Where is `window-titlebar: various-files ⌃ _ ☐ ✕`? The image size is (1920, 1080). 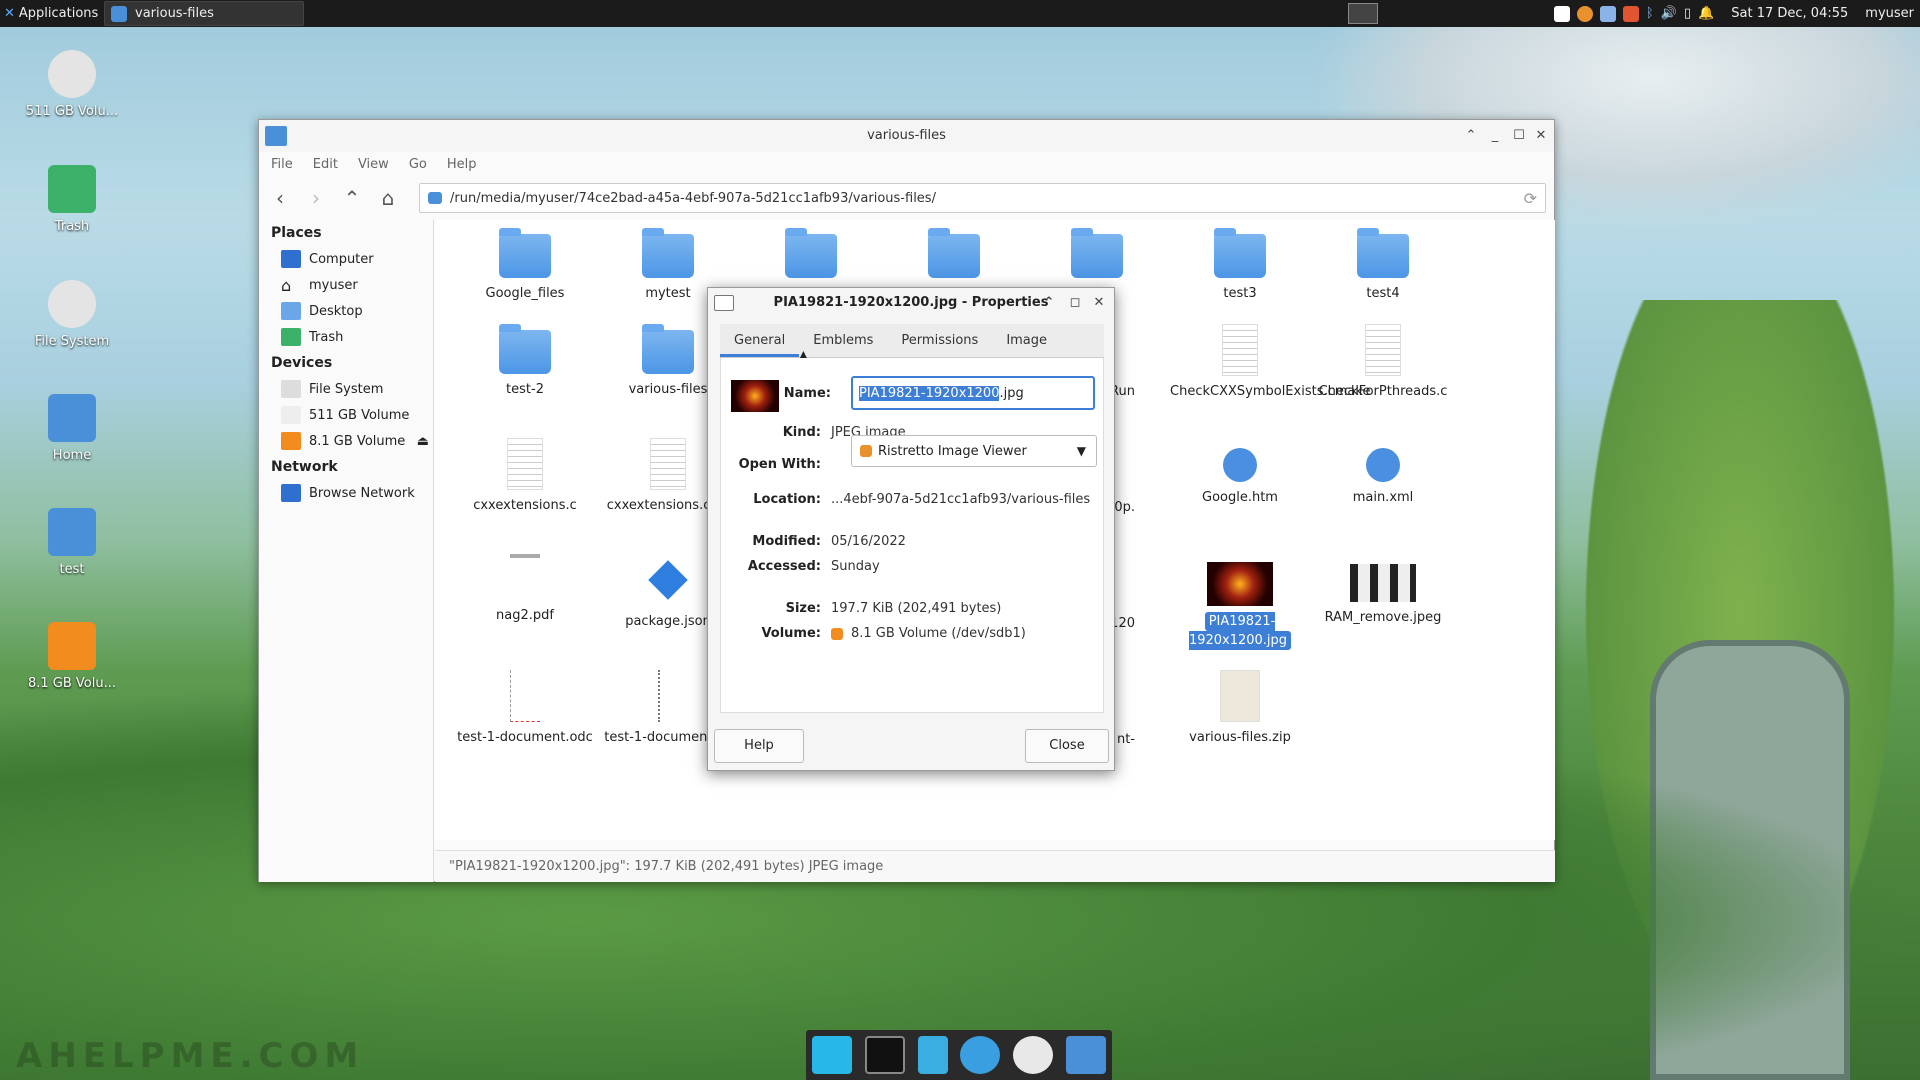
window-titlebar: various-files ⌃ _ ☐ ✕ is located at coordinates (906, 136).